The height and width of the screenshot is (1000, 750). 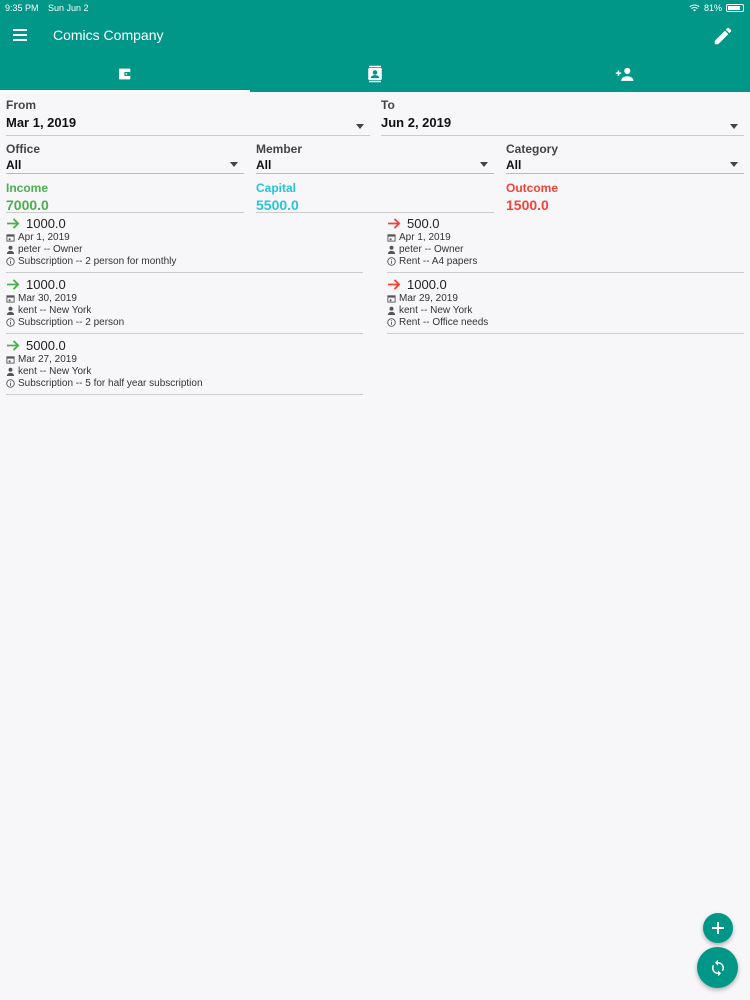 I want to click on outcome-label: Outcome, so click(x=532, y=188).